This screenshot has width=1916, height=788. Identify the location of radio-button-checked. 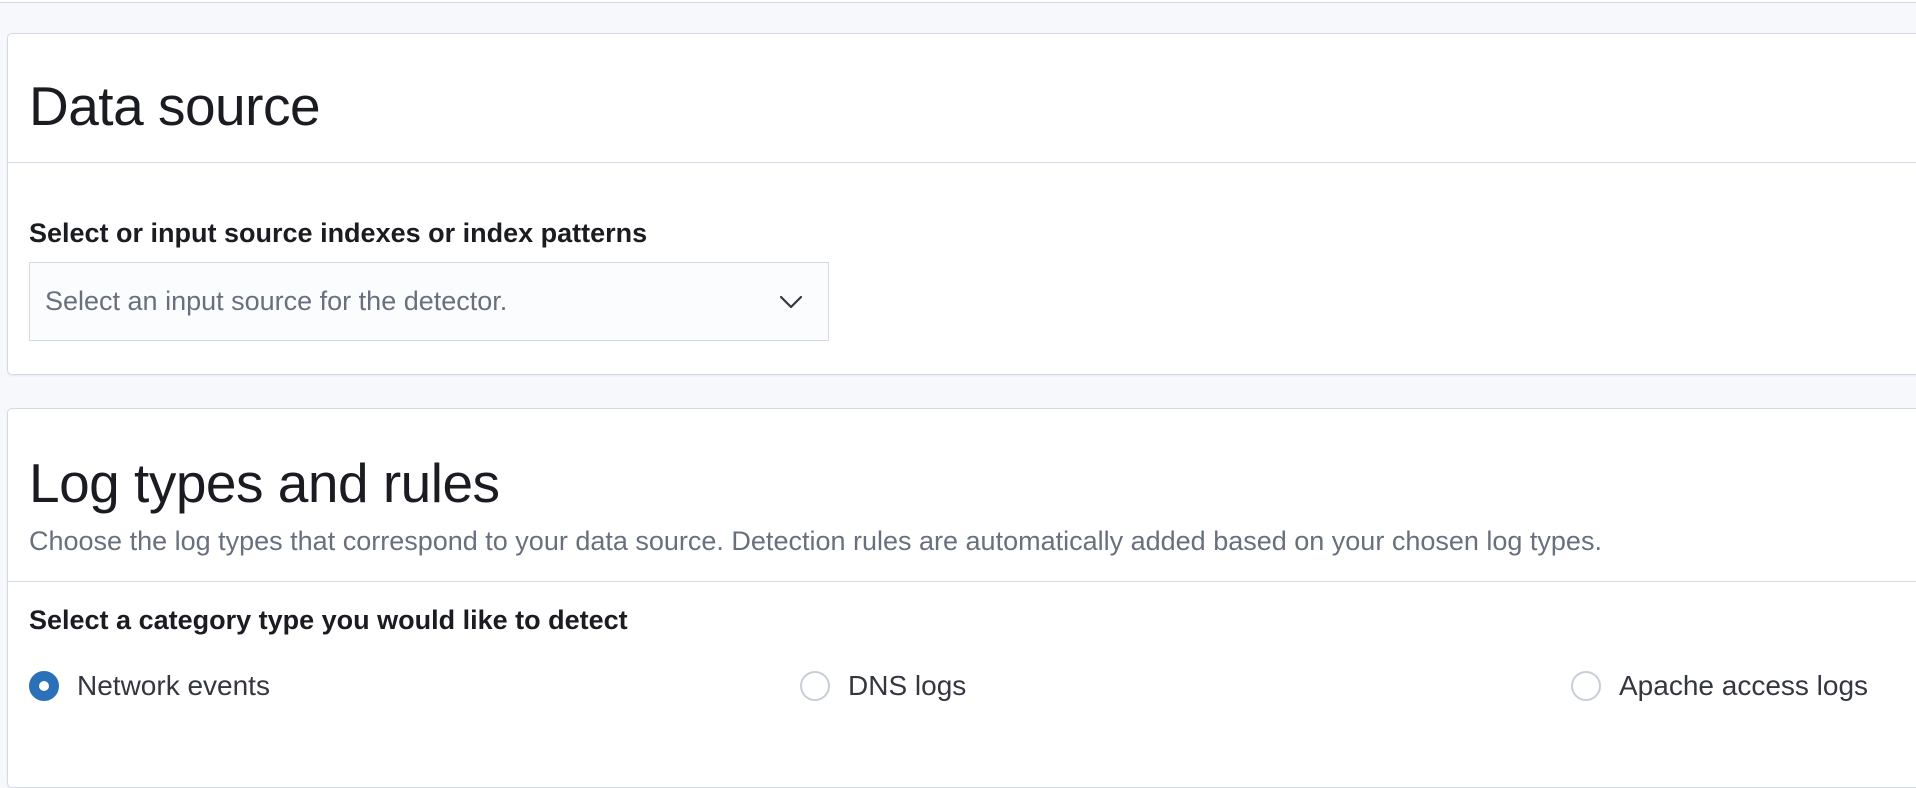
(44, 686).